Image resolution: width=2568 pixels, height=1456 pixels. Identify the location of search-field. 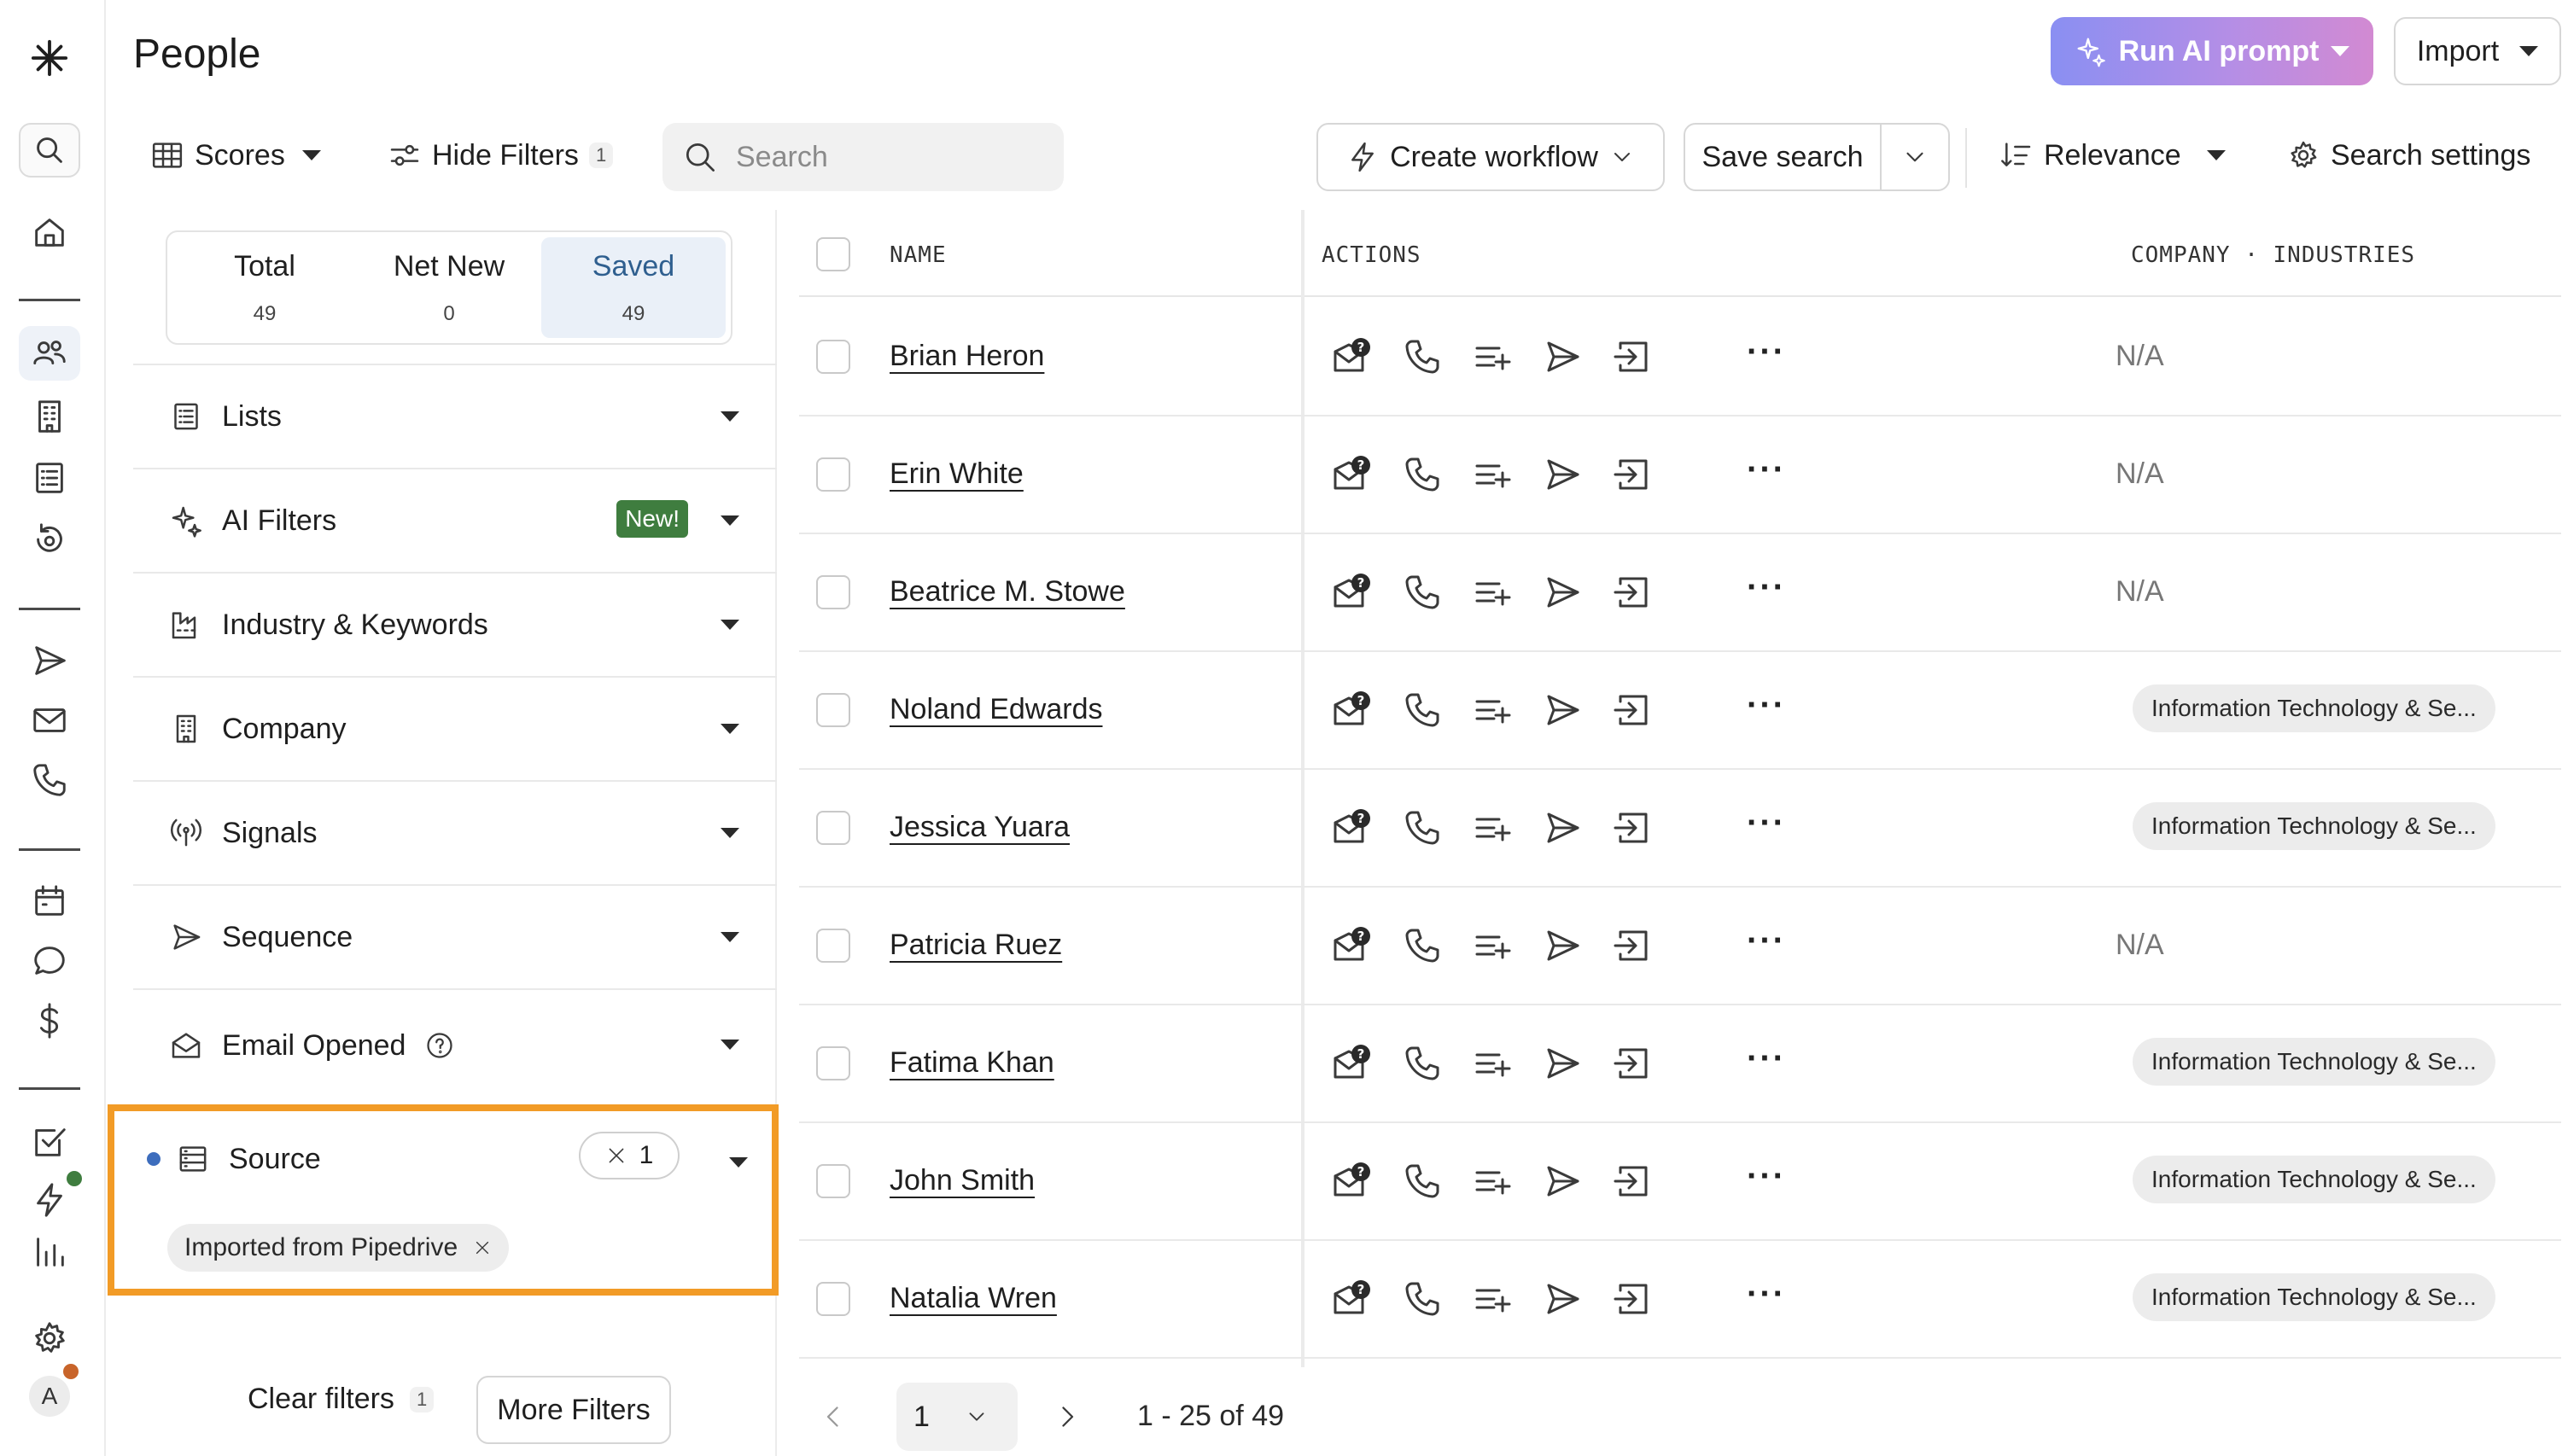
(863, 157).